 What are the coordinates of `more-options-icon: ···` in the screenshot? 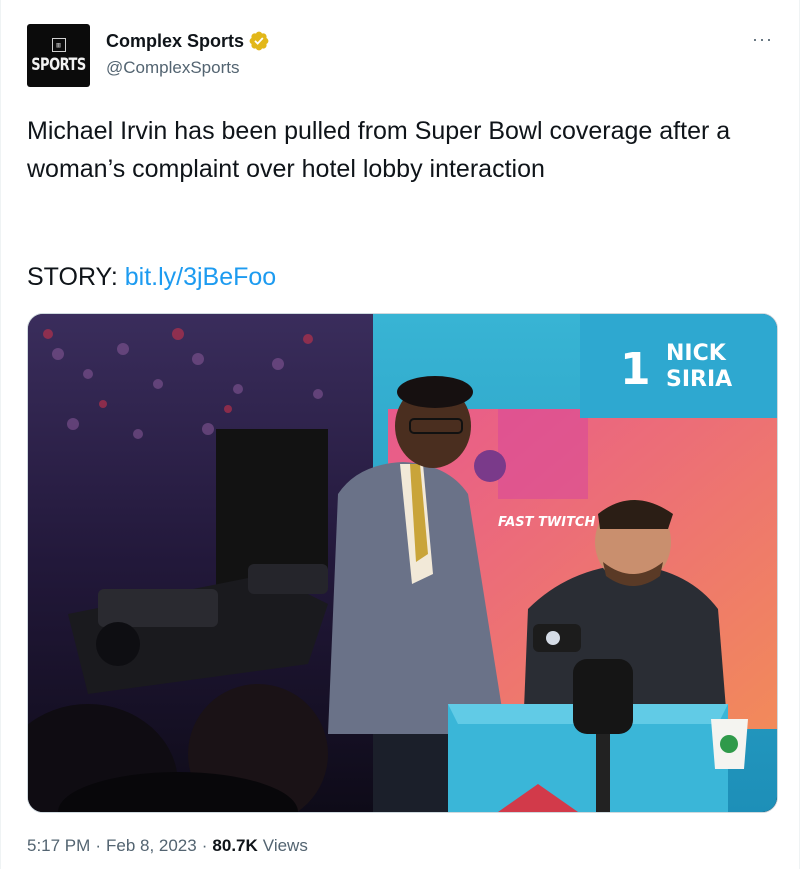 It's located at (762, 39).